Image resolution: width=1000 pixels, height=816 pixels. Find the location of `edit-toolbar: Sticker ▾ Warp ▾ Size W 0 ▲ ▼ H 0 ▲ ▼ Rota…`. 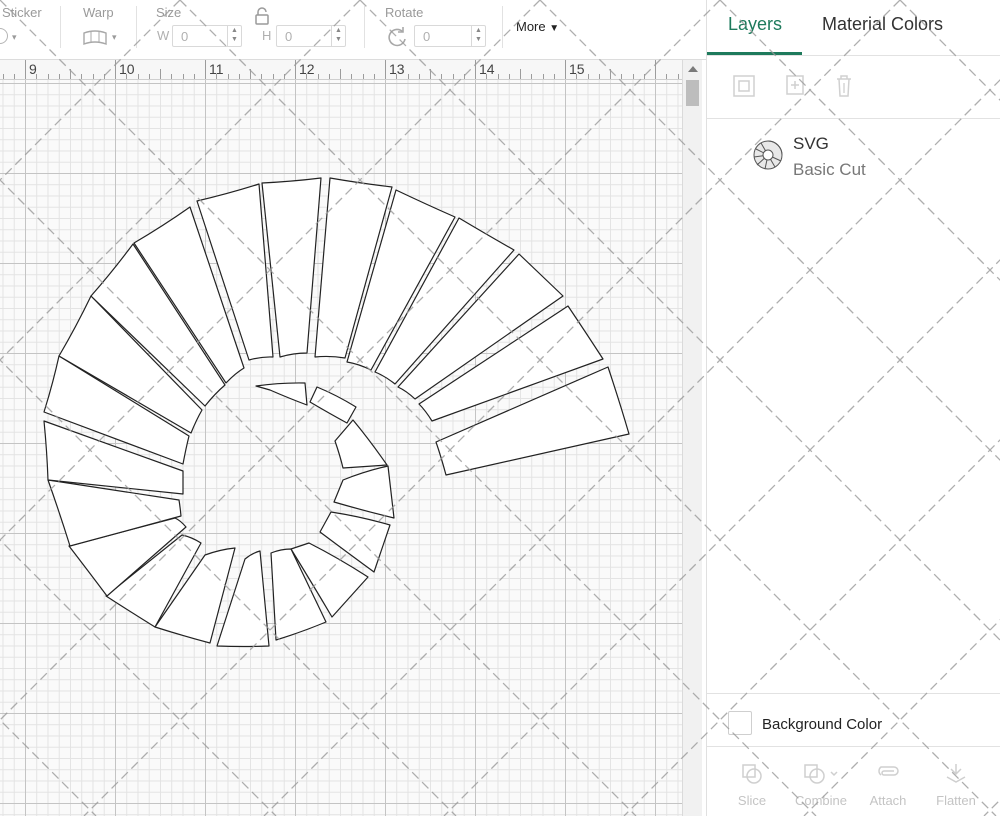

edit-toolbar: Sticker ▾ Warp ▾ Size W 0 ▲ ▼ H 0 ▲ ▼ Rota… is located at coordinates (353, 30).